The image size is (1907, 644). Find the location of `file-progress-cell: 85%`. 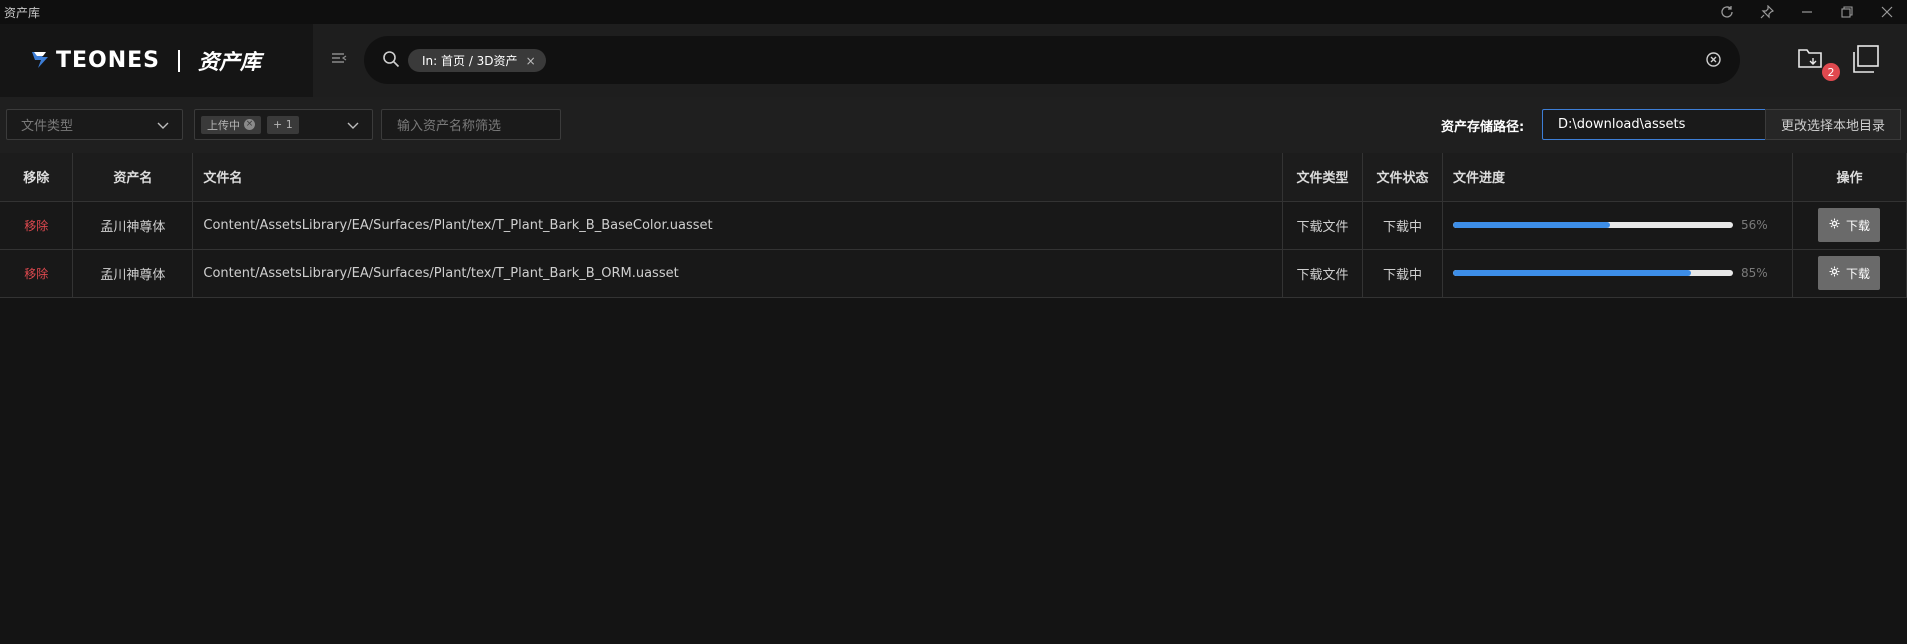

file-progress-cell: 85% is located at coordinates (1617, 273).